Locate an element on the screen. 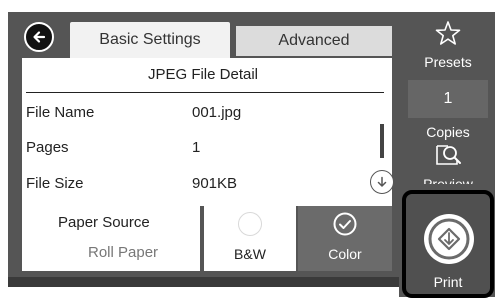 Image resolution: width=502 pixels, height=304 pixels. tab-advanced-label: Advanced is located at coordinates (314, 40).